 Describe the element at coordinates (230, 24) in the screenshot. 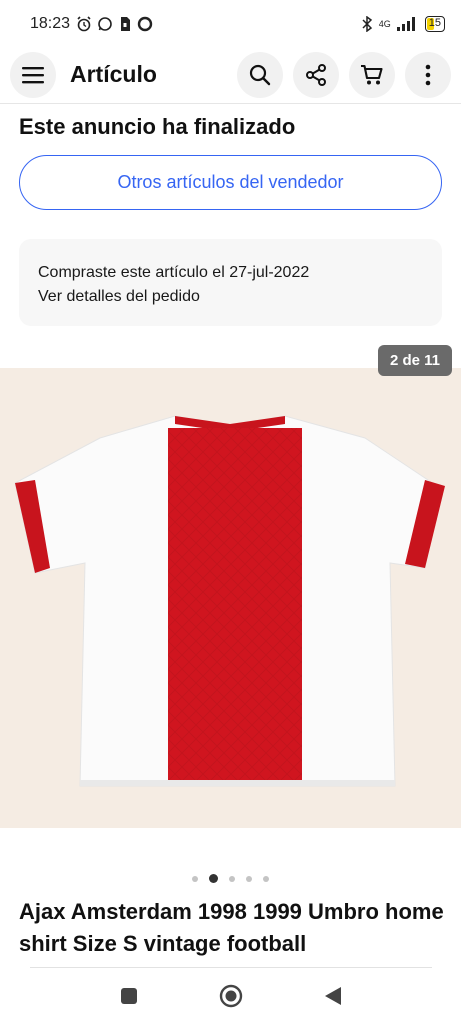

I see `status-bar: 18:23 4G 15` at that location.